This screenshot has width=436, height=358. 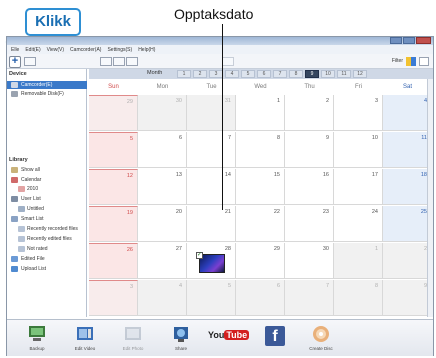 What do you see at coordinates (47, 219) in the screenshot?
I see `sidebar-item-smart-list: Smart List` at bounding box center [47, 219].